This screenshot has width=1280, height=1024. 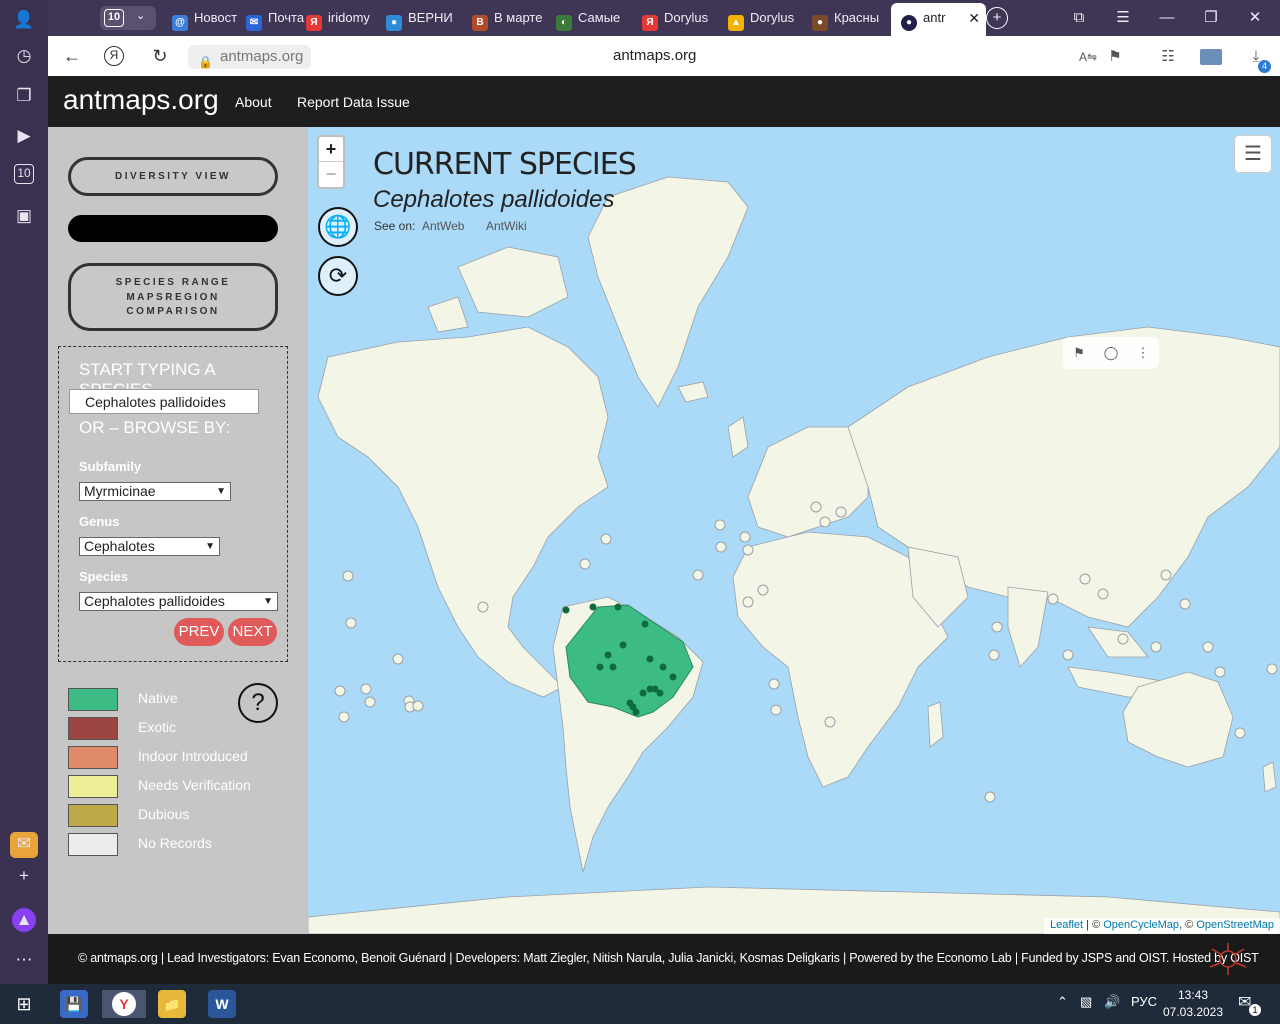 I want to click on species-view-button, so click(x=173, y=228).